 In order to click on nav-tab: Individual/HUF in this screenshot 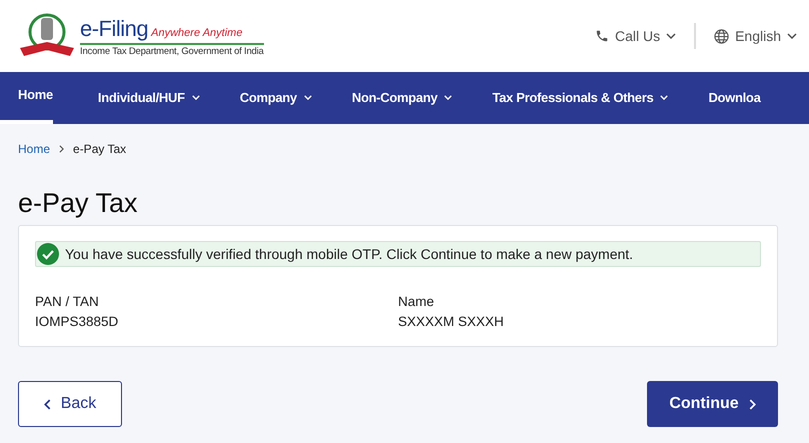, I will do `click(140, 98)`.